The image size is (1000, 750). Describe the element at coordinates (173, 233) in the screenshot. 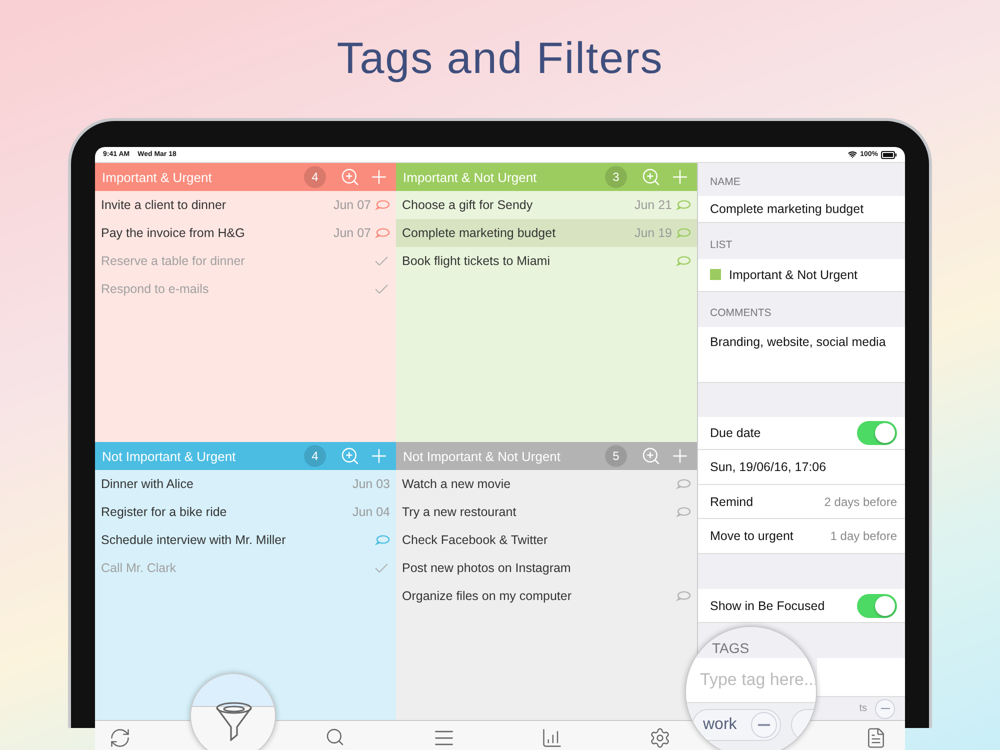

I see `task-title: Pay the invoice from H&G` at that location.